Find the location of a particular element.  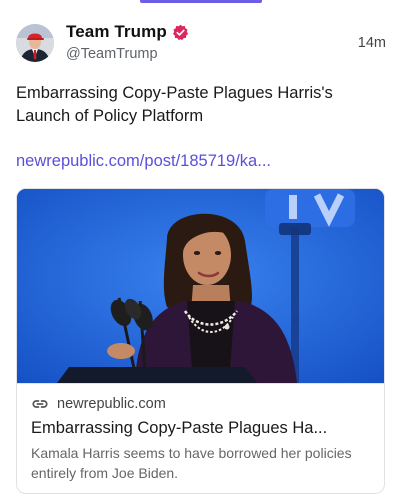

post-timestamp: 14m is located at coordinates (371, 43).